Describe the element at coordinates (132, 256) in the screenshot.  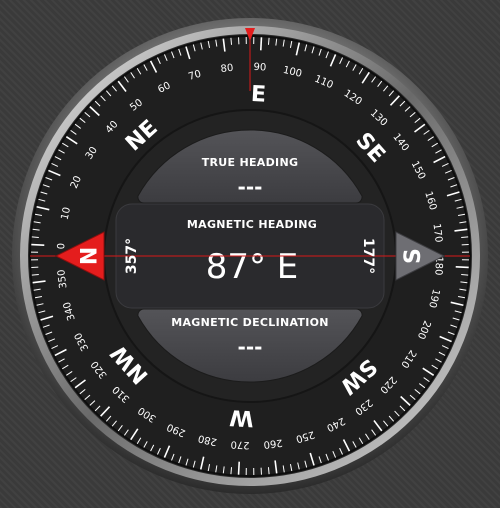
I see `left-bearing-label: 357°` at that location.